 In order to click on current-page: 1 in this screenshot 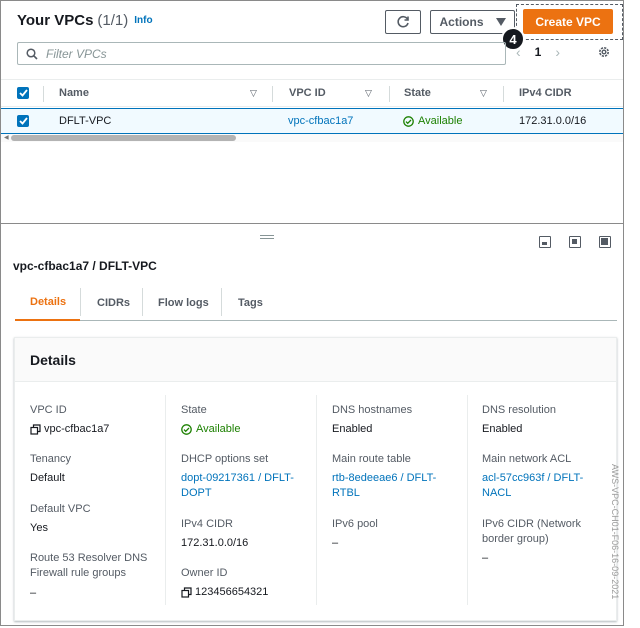, I will do `click(538, 52)`.